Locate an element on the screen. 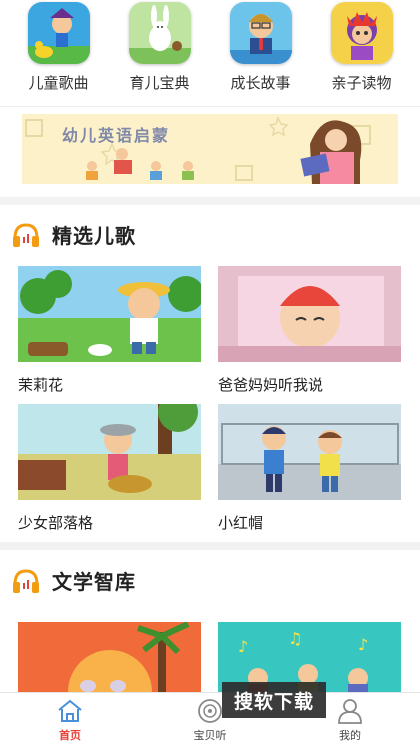  song-title: 少女部落格 is located at coordinates (56, 523).